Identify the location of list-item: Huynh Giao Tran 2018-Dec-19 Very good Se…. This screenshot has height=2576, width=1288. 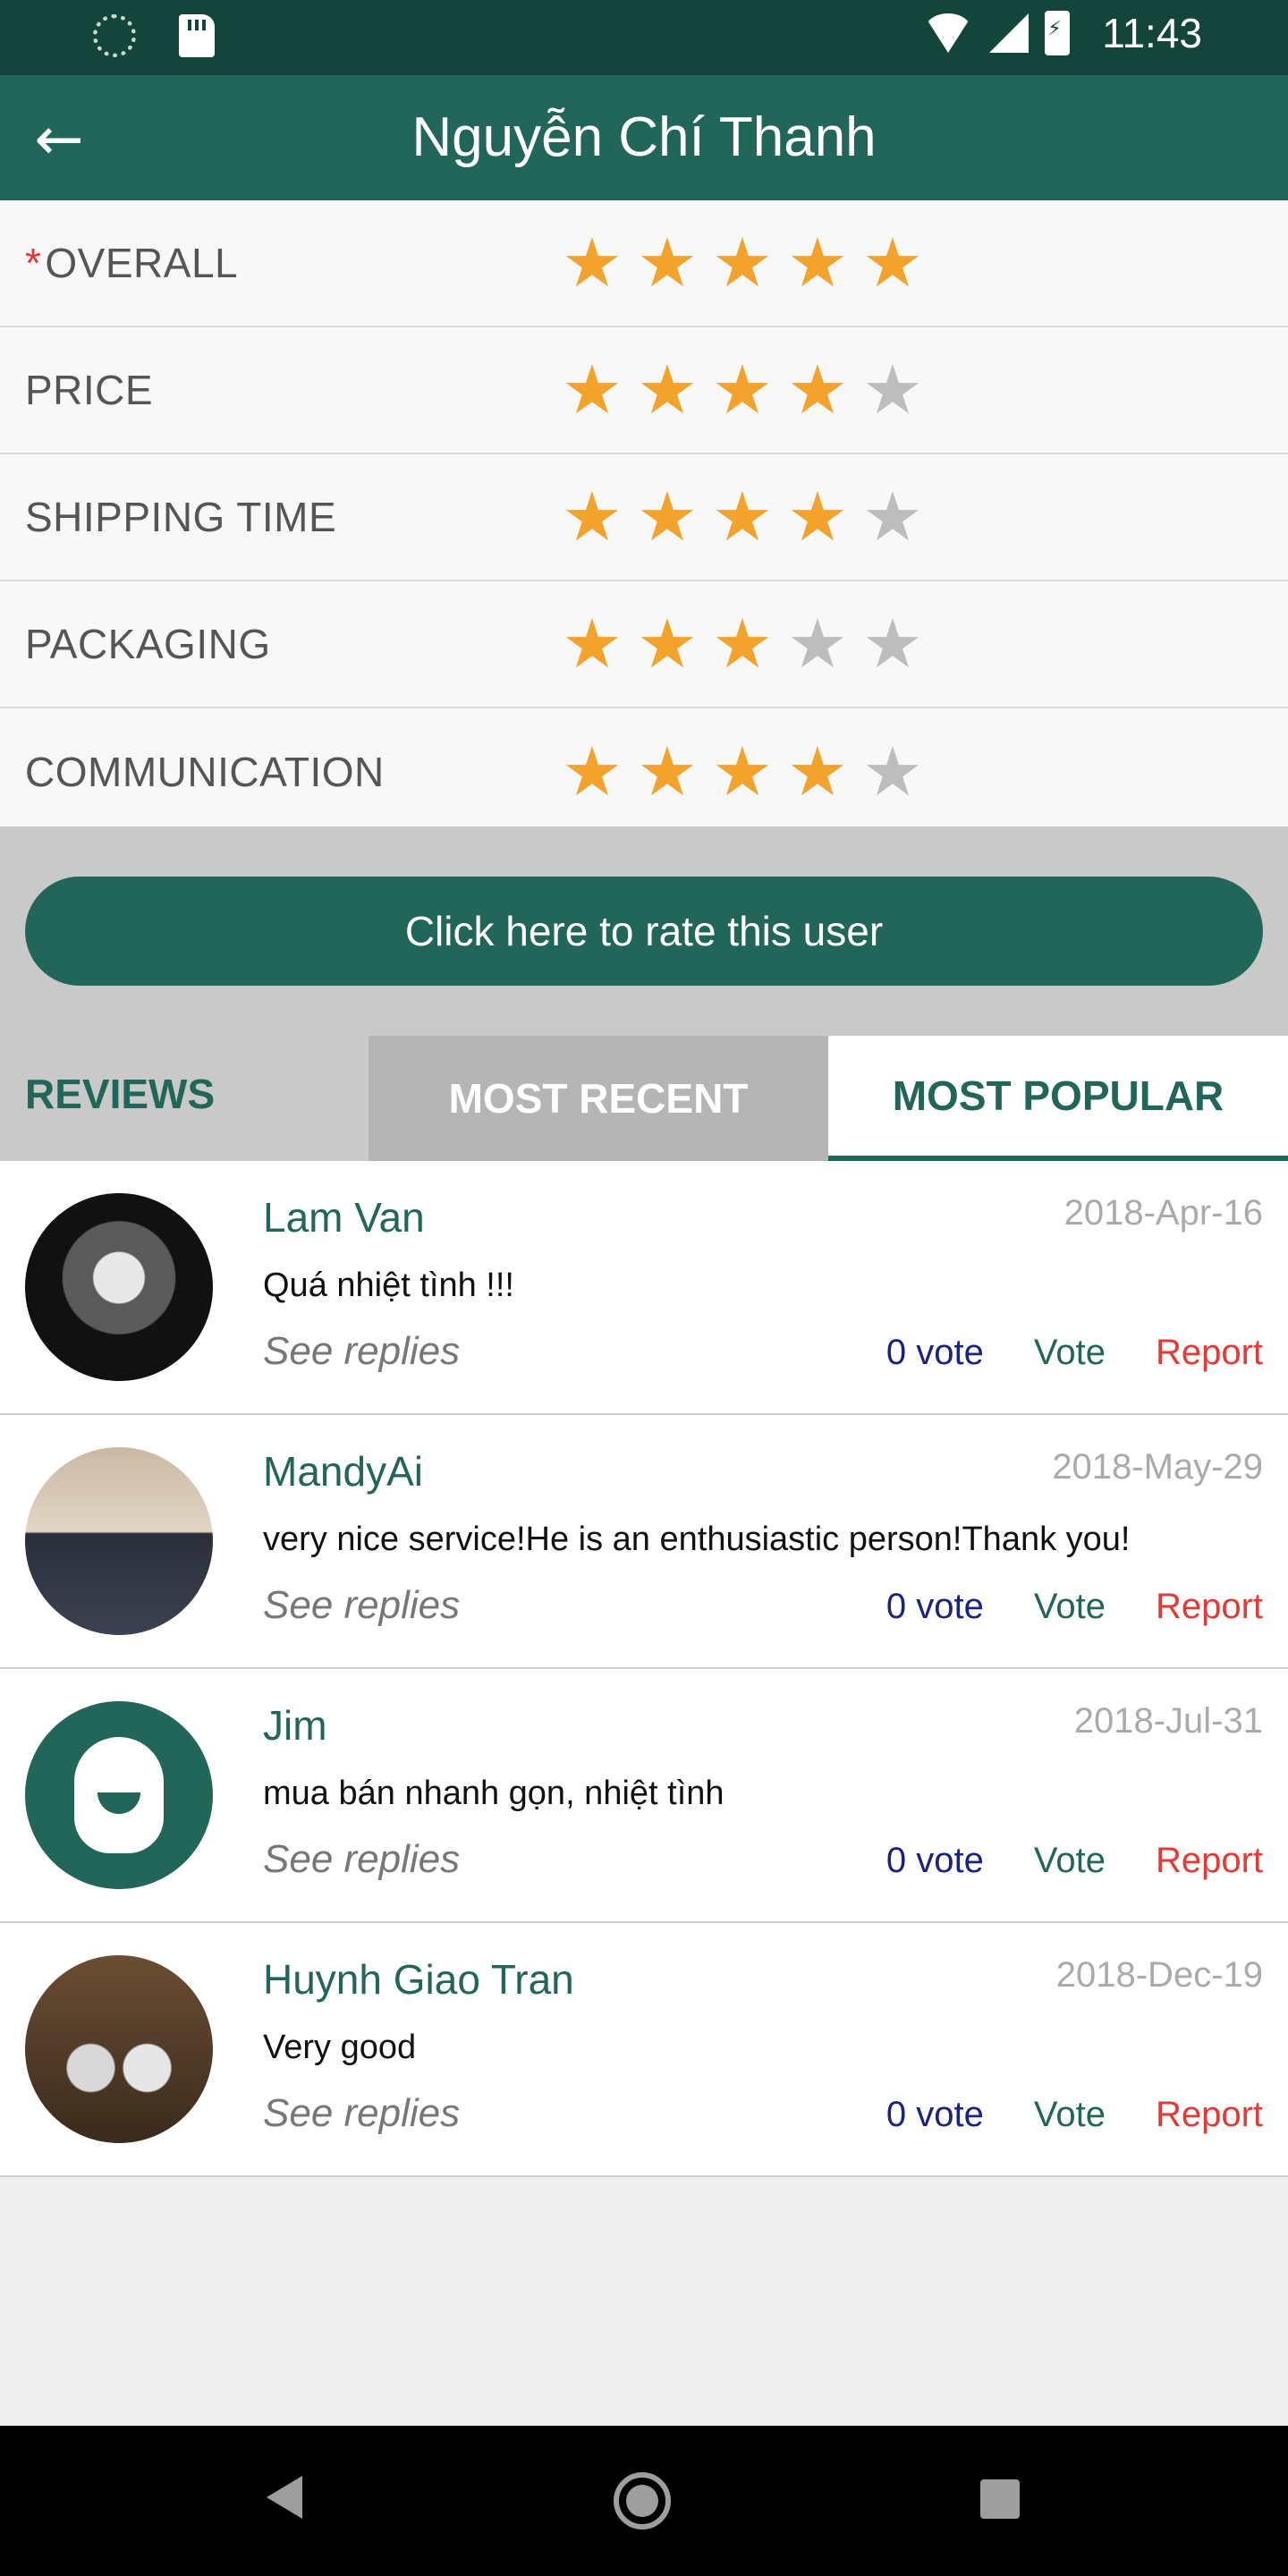
(644, 2050).